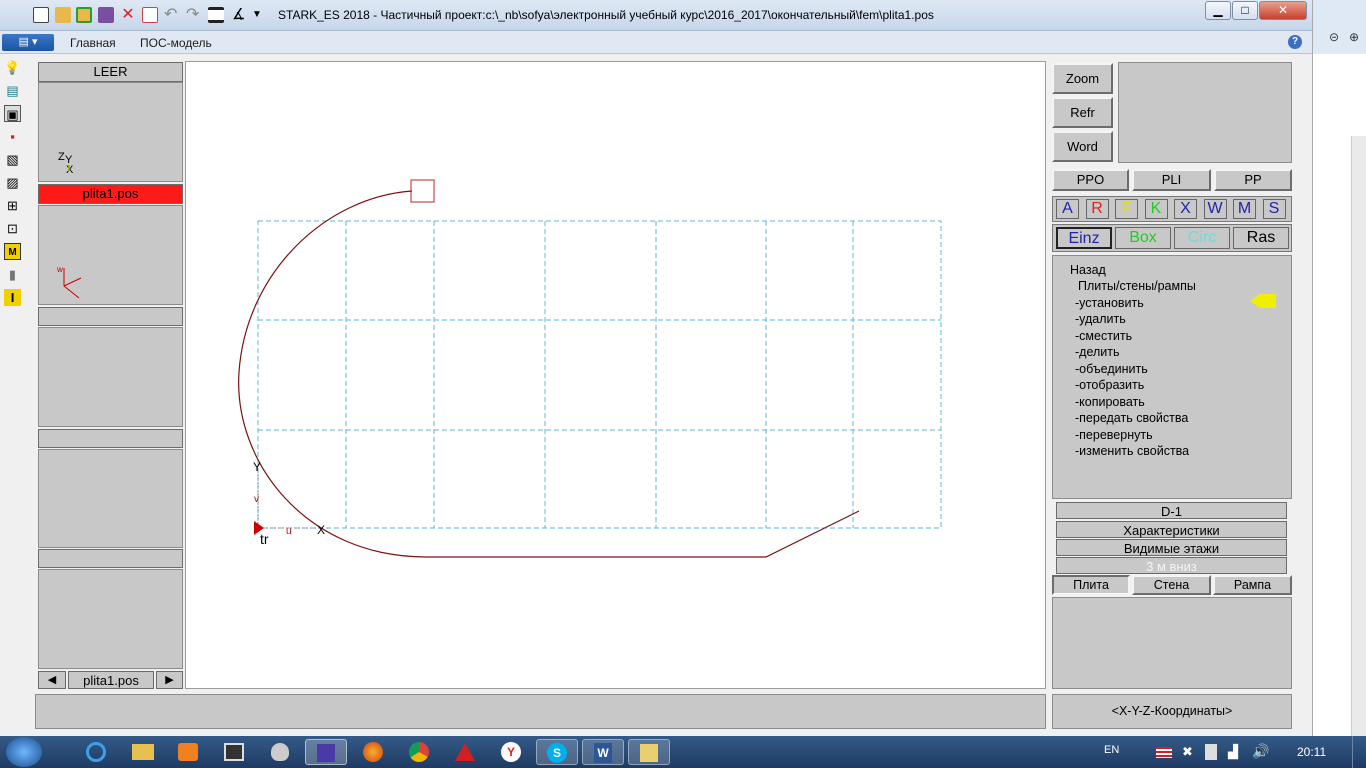 Image resolution: width=1366 pixels, height=768 pixels. Describe the element at coordinates (110, 72) in the screenshot. I see `leer-header: LEER` at that location.